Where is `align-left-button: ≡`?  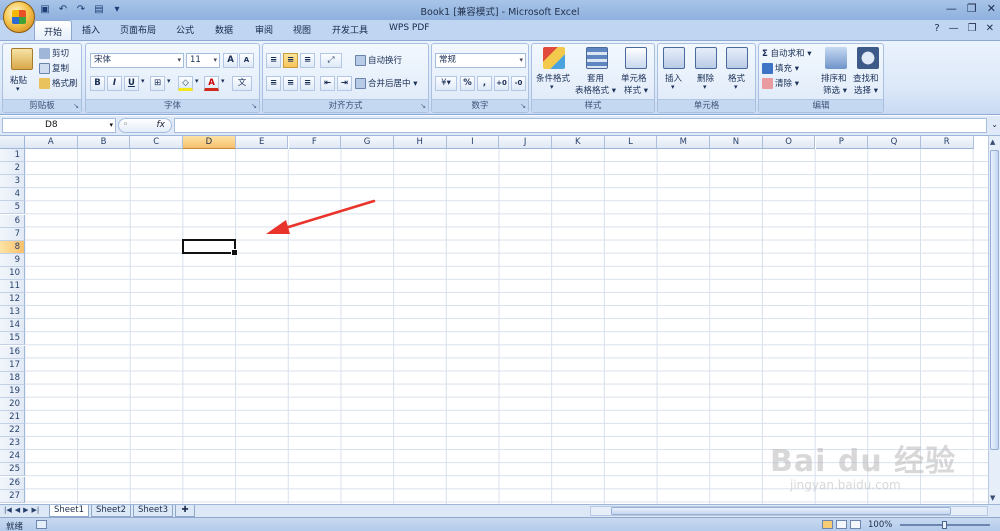
align-left-button: ≡ is located at coordinates (273, 83).